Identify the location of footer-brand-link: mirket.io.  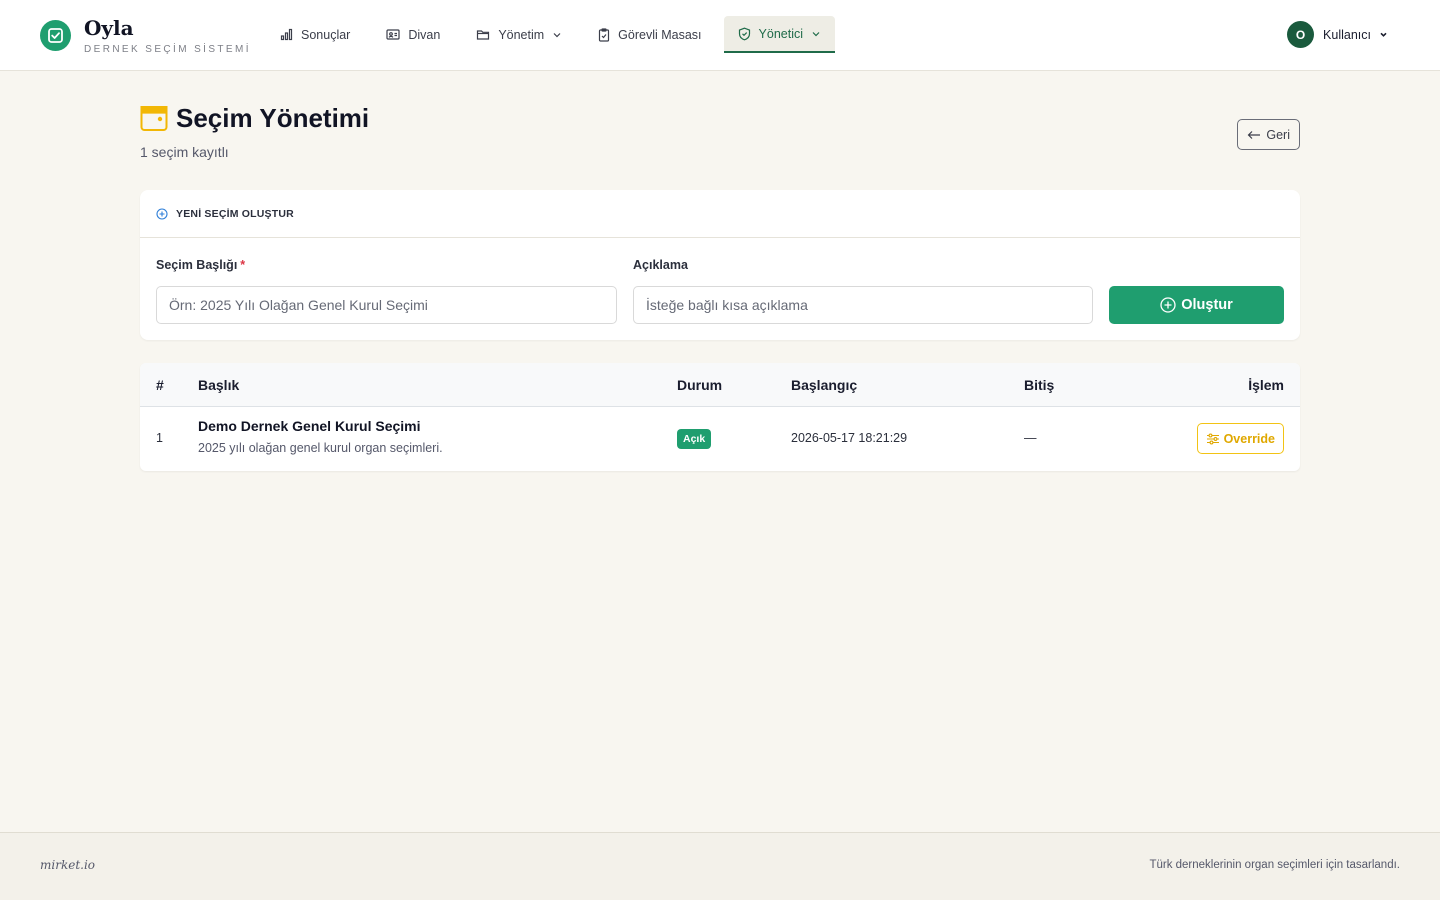
(67, 865).